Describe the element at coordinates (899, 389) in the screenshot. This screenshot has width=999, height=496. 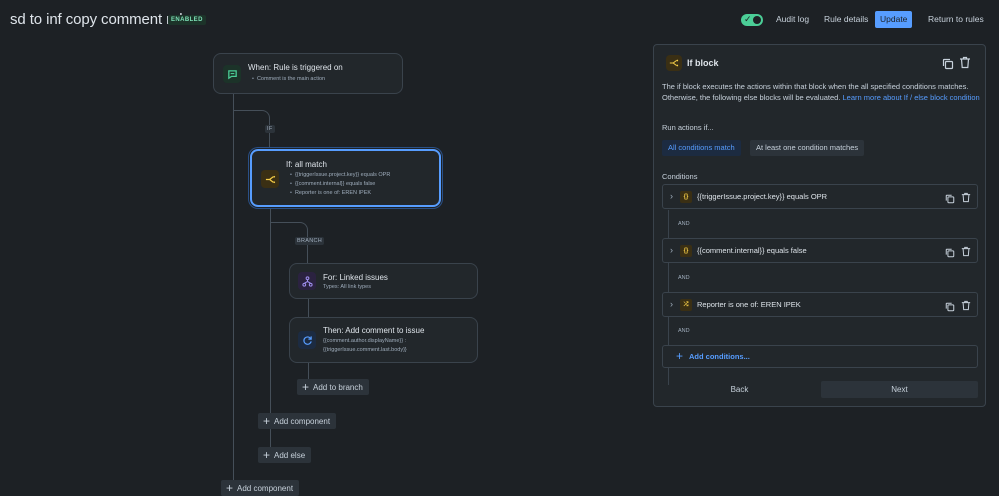
I see `next-button: Next` at that location.